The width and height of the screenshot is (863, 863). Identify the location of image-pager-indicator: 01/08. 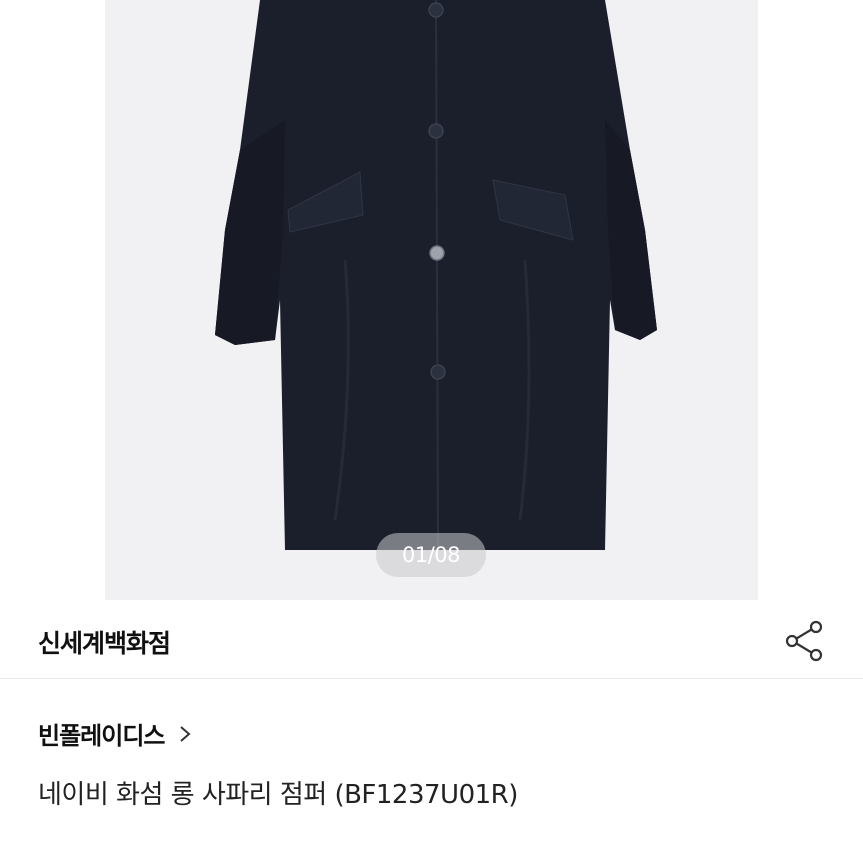
(431, 555).